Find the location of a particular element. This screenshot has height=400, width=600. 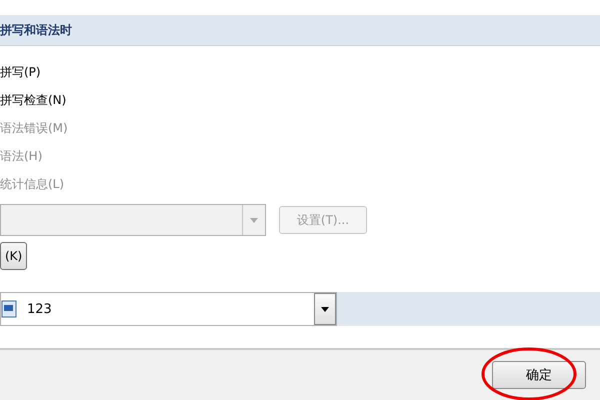

dropdown-button is located at coordinates (325, 309).